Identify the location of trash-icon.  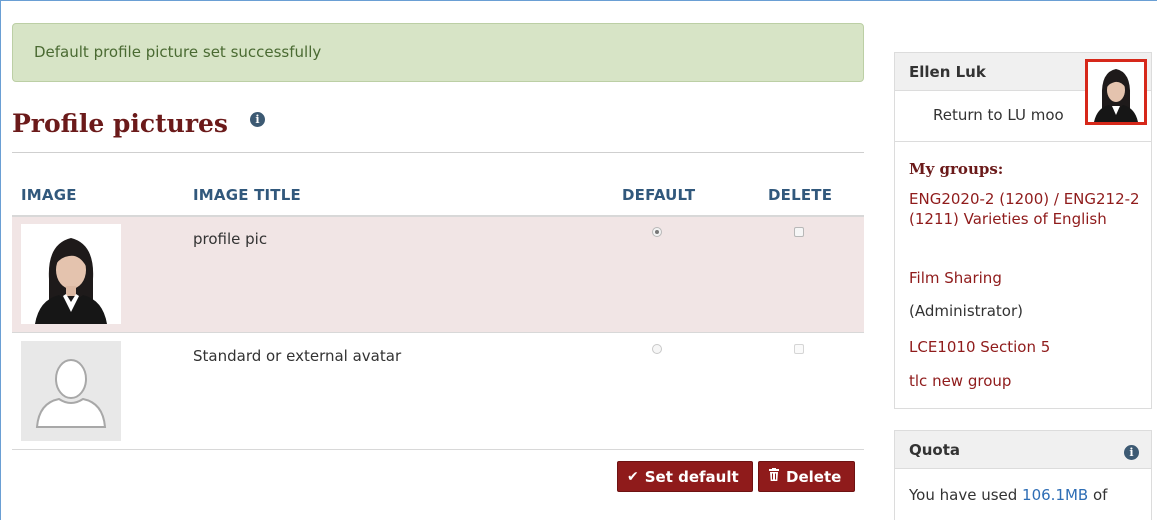
(774, 476).